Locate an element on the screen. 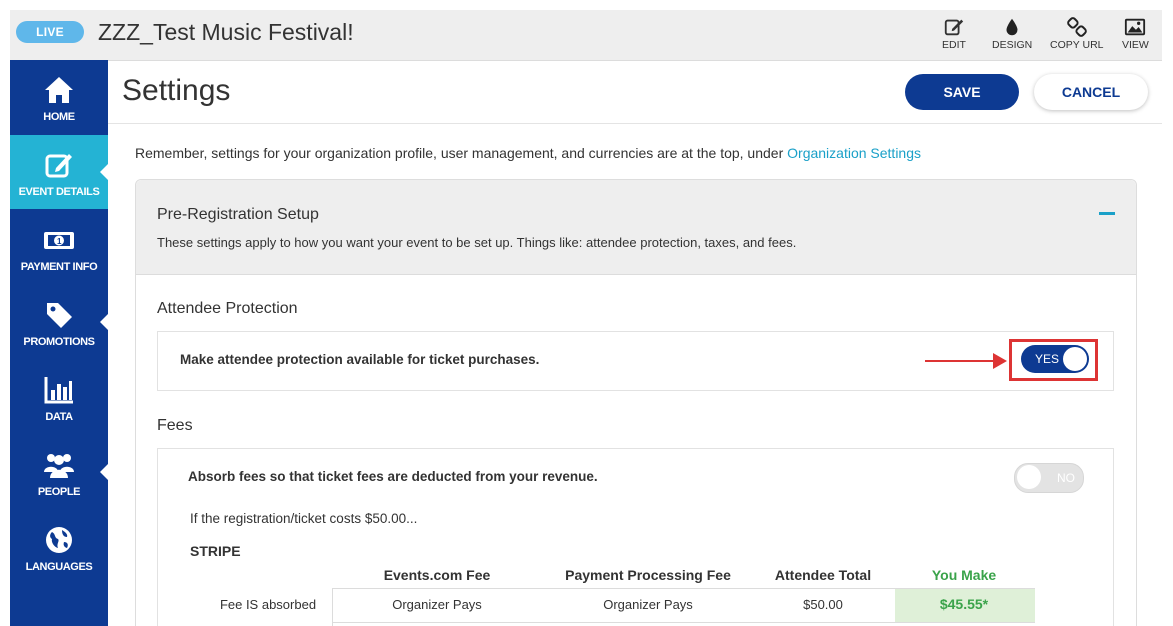 The height and width of the screenshot is (626, 1173). tag-icon is located at coordinates (59, 315).